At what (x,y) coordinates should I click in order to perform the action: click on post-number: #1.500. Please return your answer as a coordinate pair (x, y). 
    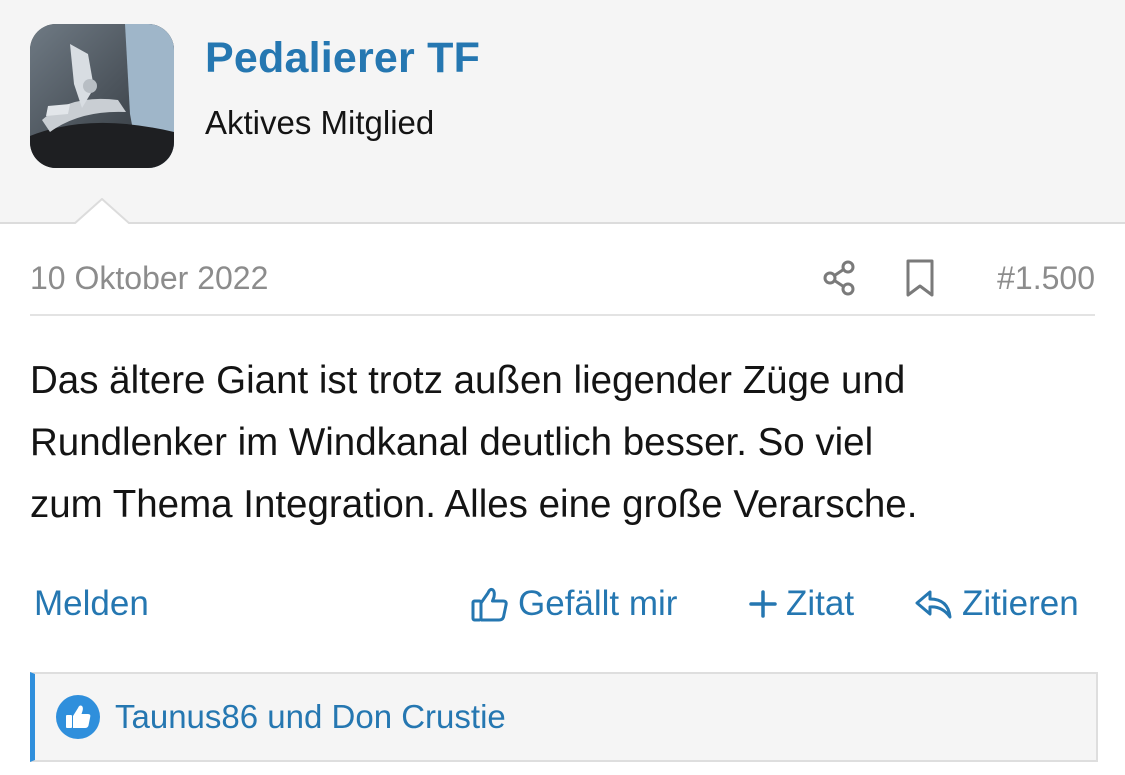
    Looking at the image, I should click on (1046, 278).